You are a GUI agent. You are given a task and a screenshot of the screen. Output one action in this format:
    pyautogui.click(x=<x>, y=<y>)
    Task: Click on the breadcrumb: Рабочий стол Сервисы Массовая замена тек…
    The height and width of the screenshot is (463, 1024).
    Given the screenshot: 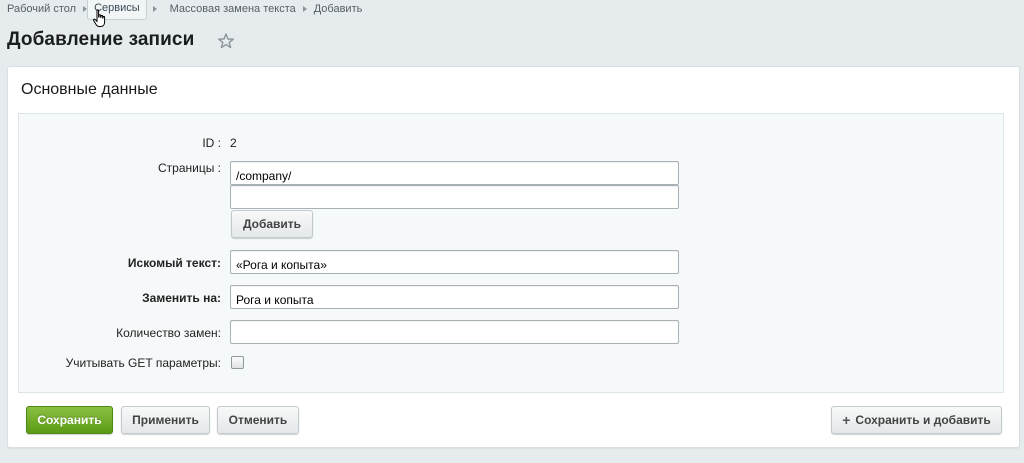 What is the action you would take?
    pyautogui.click(x=512, y=10)
    